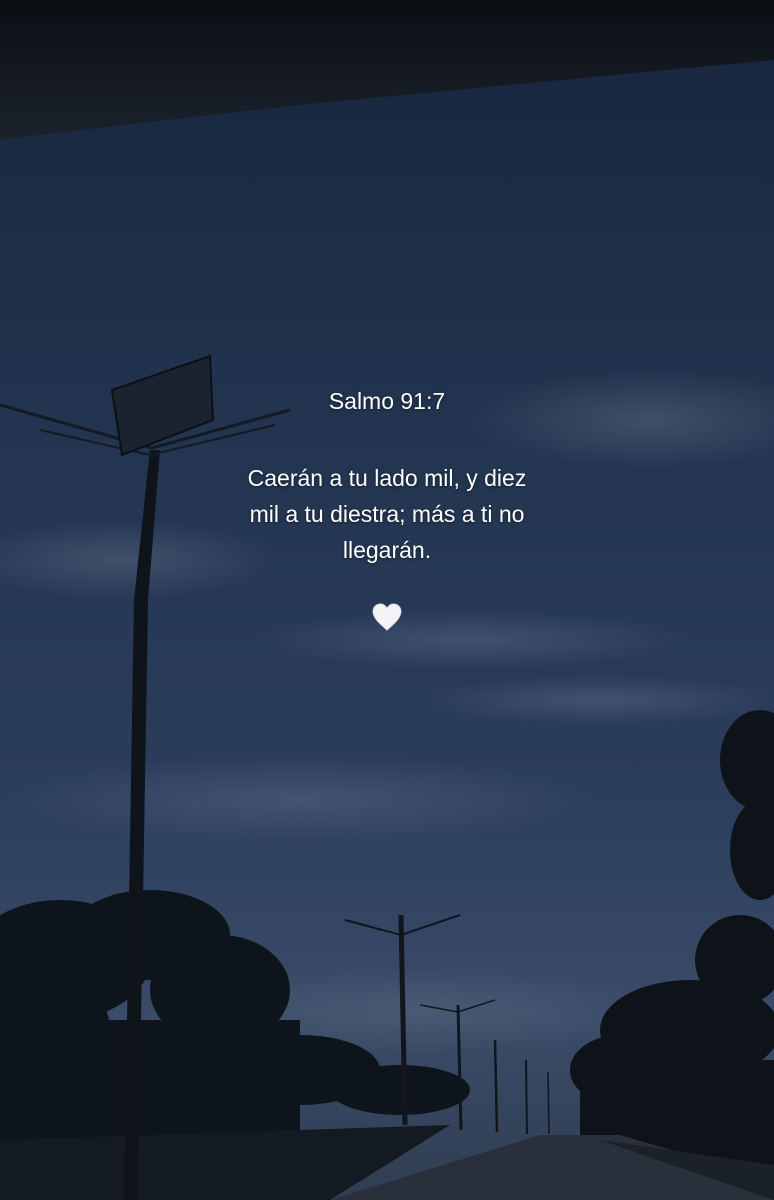 Image resolution: width=774 pixels, height=1200 pixels. Describe the element at coordinates (387, 401) in the screenshot. I see `verse-reference: Salmo 91:7` at that location.